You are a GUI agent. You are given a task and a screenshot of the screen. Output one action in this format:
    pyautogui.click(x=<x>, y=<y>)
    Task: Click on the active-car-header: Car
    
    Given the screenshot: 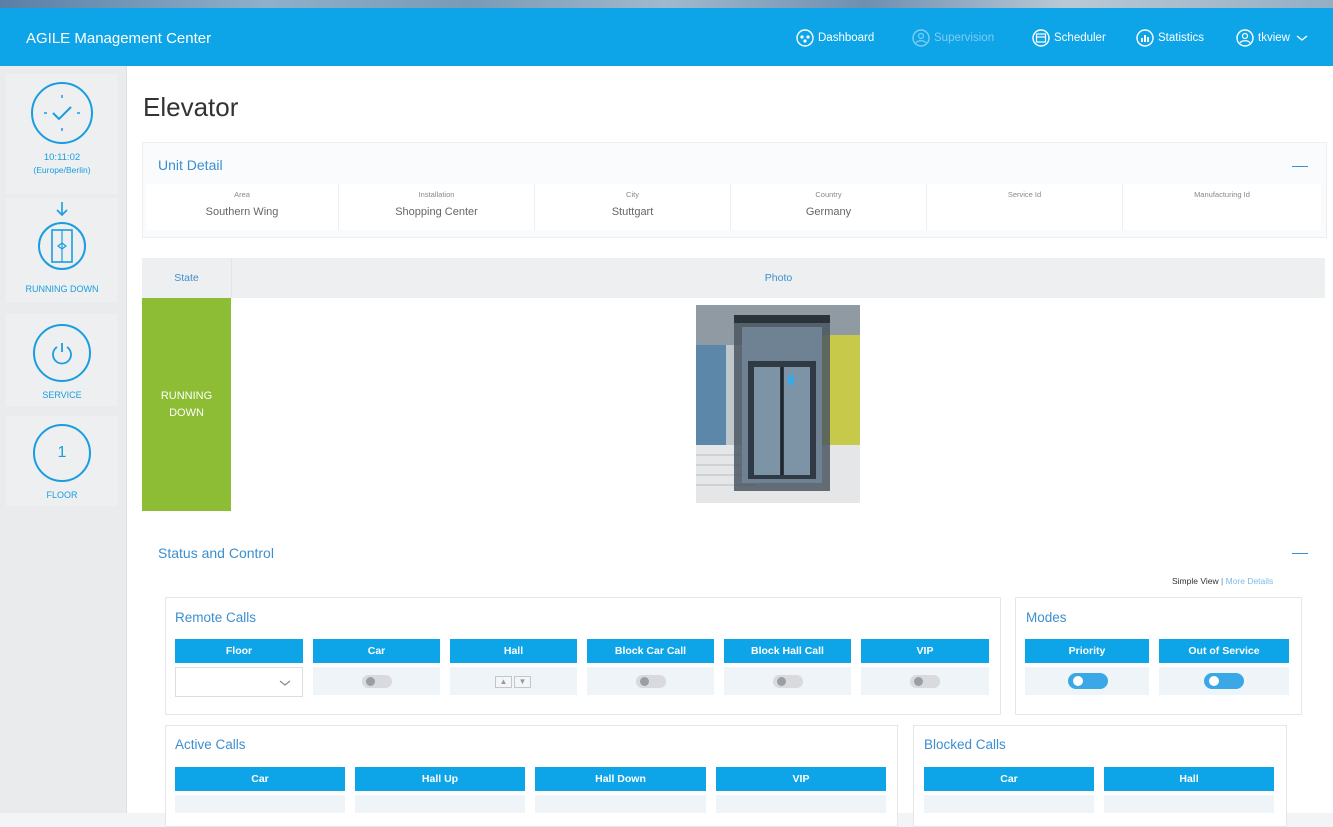 What is the action you would take?
    pyautogui.click(x=260, y=779)
    